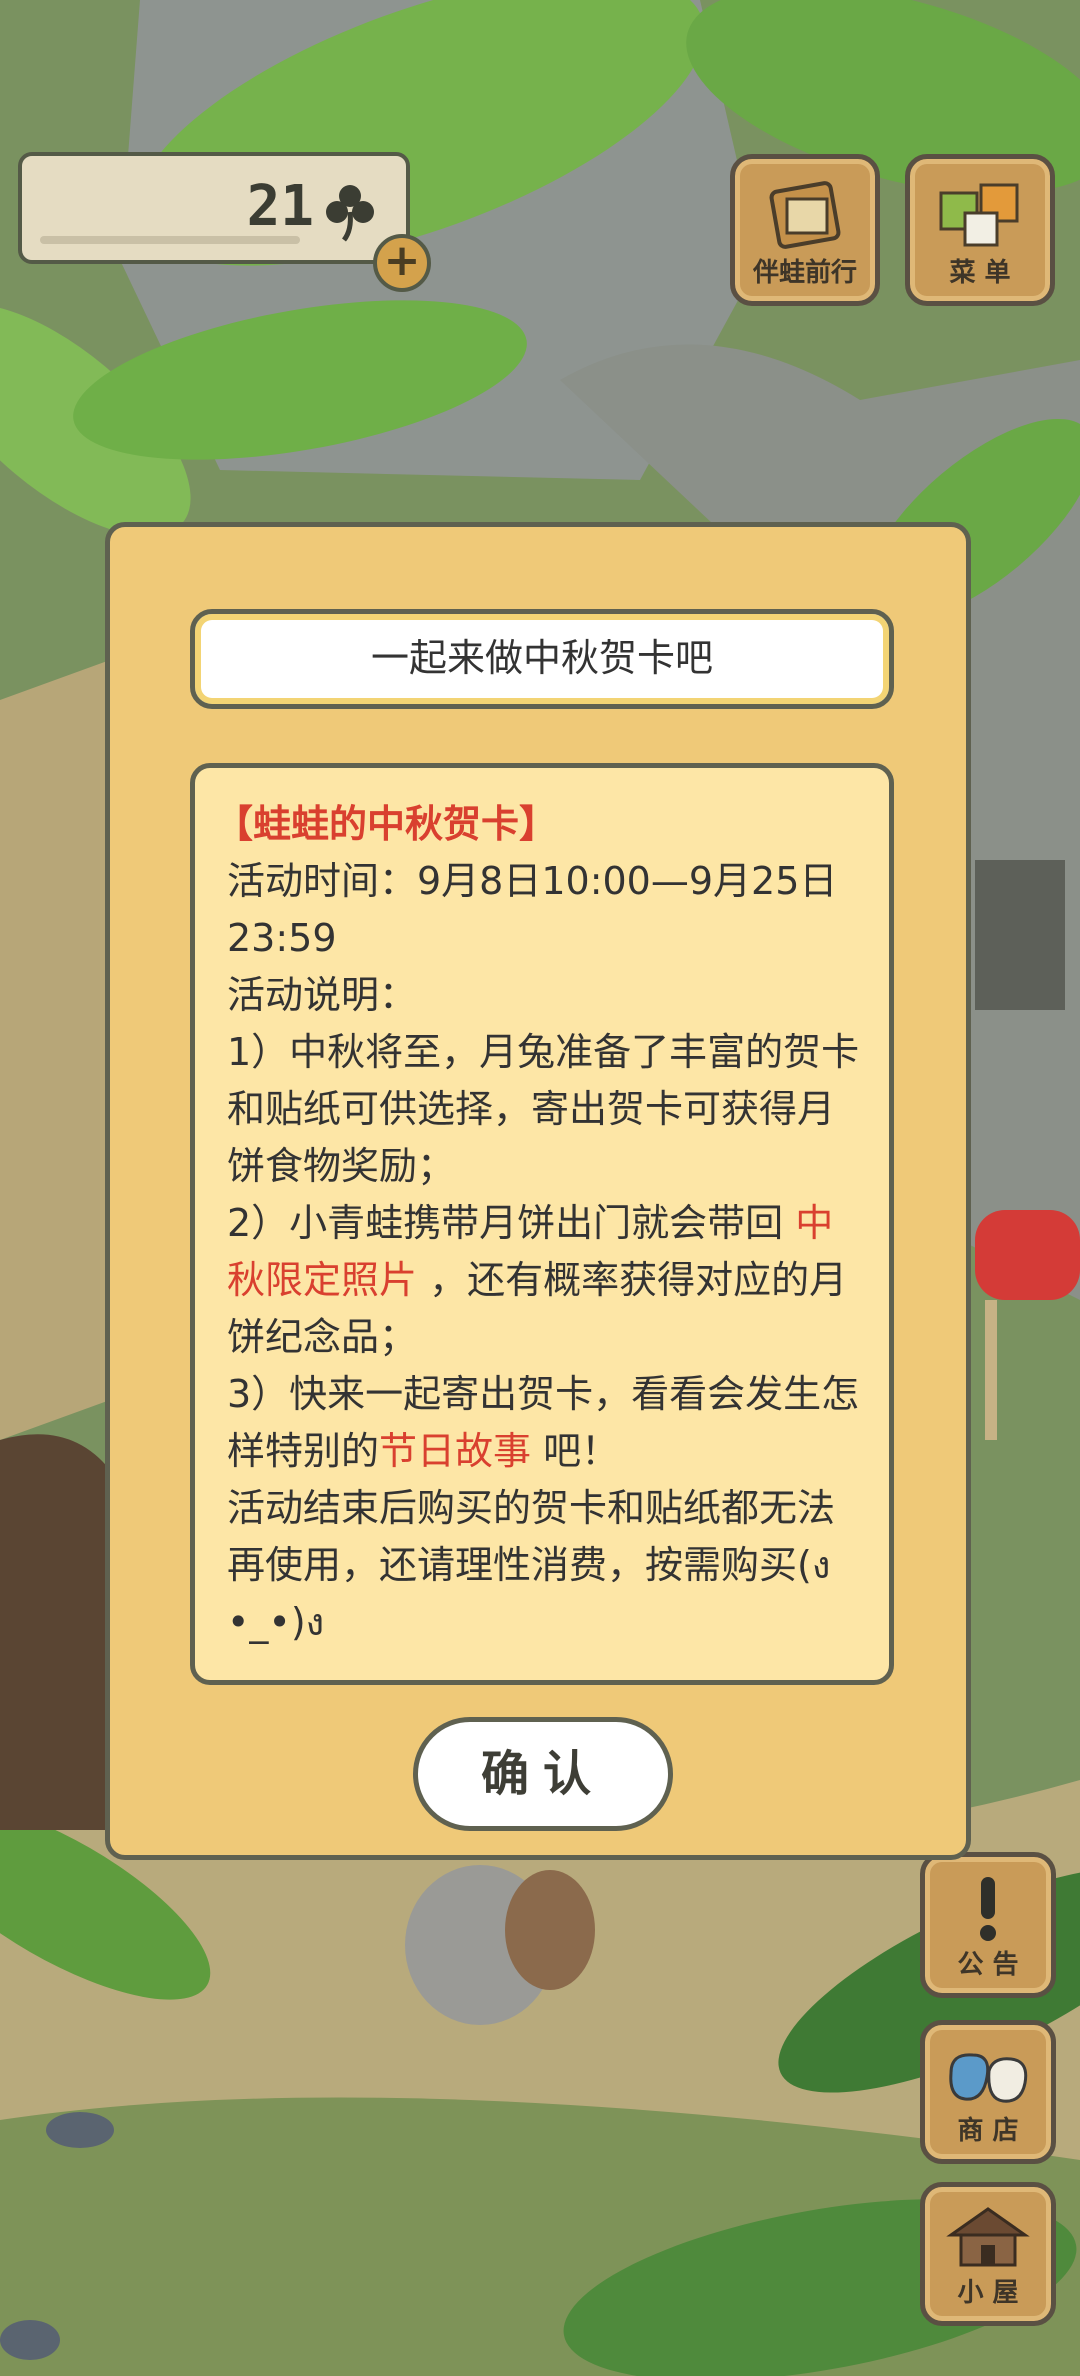 The height and width of the screenshot is (2376, 1080). What do you see at coordinates (988, 2131) in the screenshot?
I see `shop-label: 商 店` at bounding box center [988, 2131].